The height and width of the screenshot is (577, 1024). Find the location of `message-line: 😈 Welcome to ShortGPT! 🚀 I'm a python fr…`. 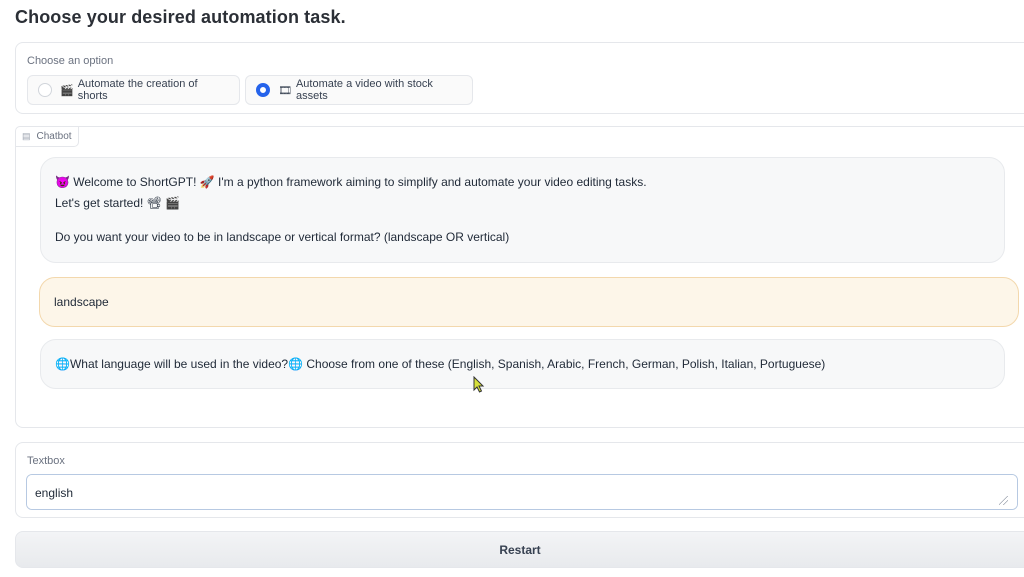

message-line: 😈 Welcome to ShortGPT! 🚀 I'm a python fr… is located at coordinates (351, 182).